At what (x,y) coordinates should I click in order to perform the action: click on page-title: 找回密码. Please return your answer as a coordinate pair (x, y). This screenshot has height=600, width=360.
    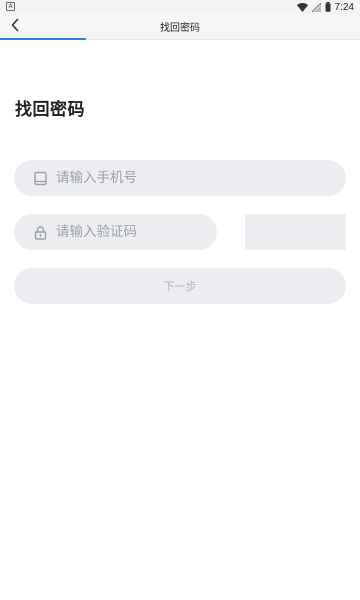
    Looking at the image, I should click on (180, 28).